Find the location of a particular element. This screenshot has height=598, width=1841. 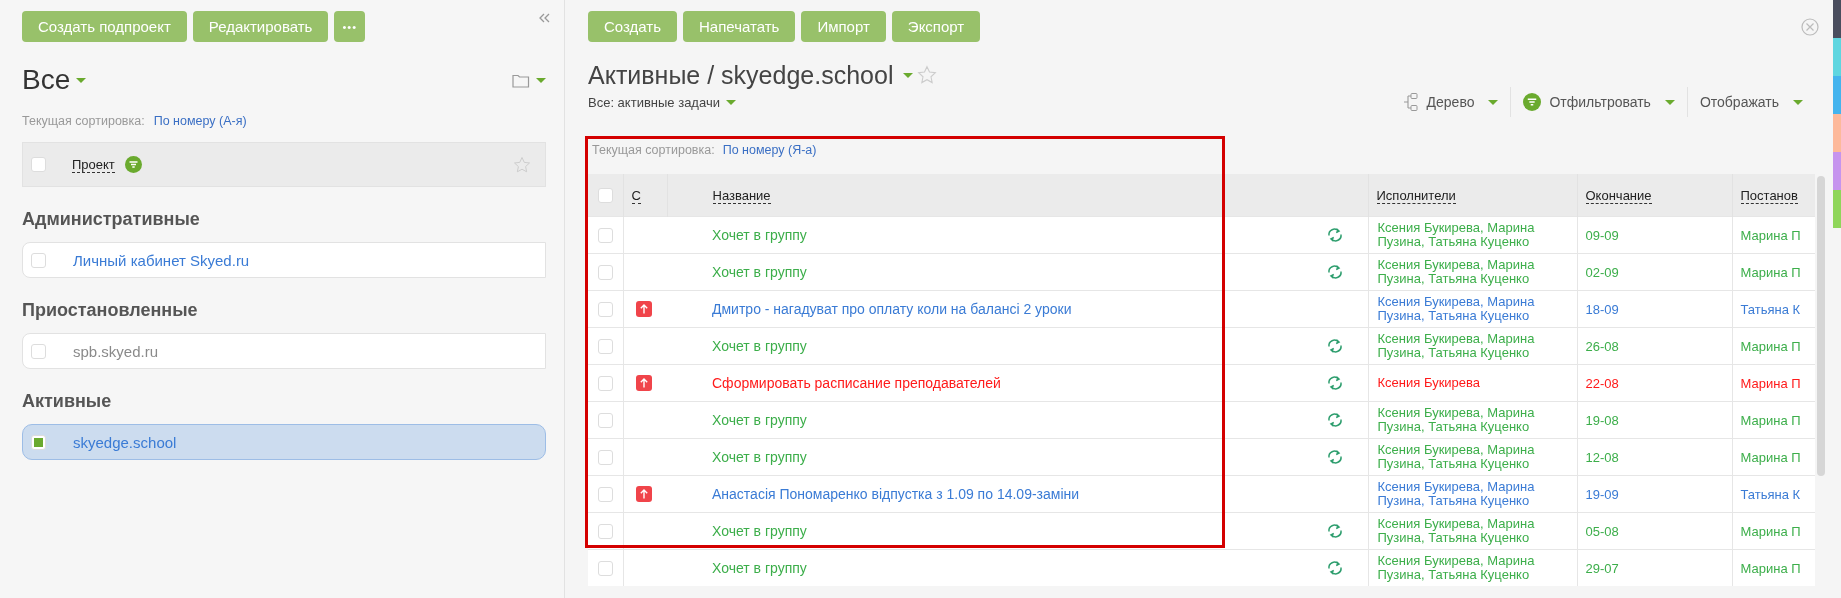

task-title: Анастасія Пономаренко відпустка з 1.09 по 14.09-заміни is located at coordinates (896, 494).